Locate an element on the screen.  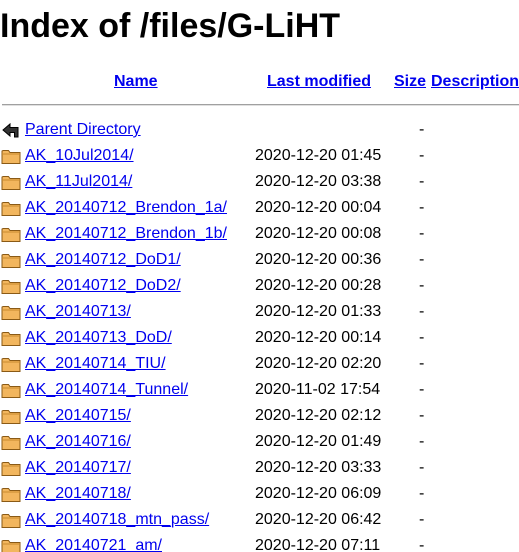
directory-row: AK_20140712_Brendon_1a/2020-12-20 00:04 - is located at coordinates (259, 208).